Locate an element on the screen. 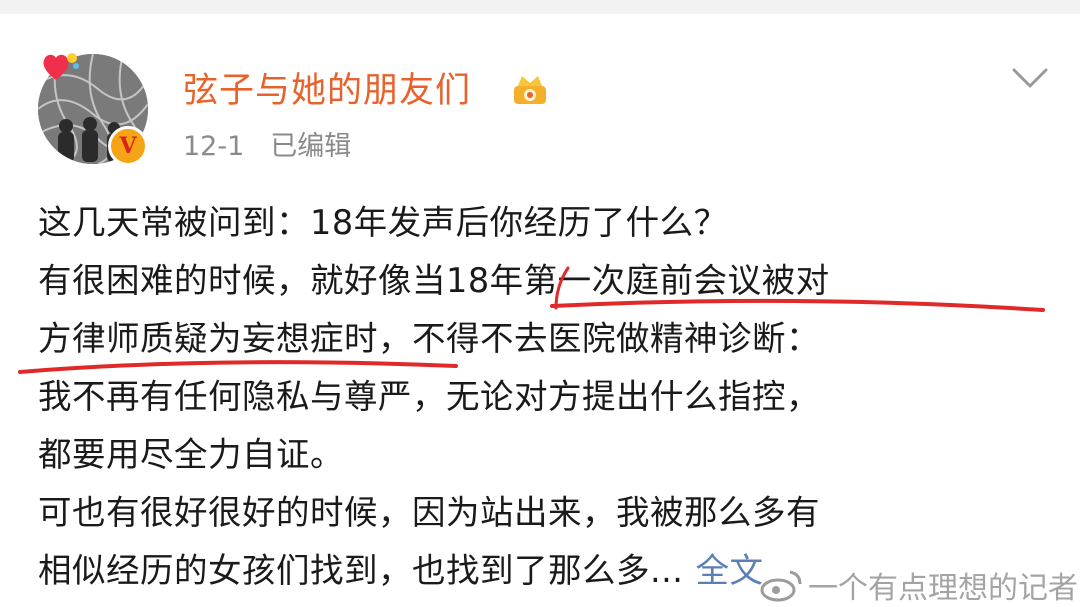 Image resolution: width=1080 pixels, height=607 pixels. weibo-logo-icon is located at coordinates (781, 586).